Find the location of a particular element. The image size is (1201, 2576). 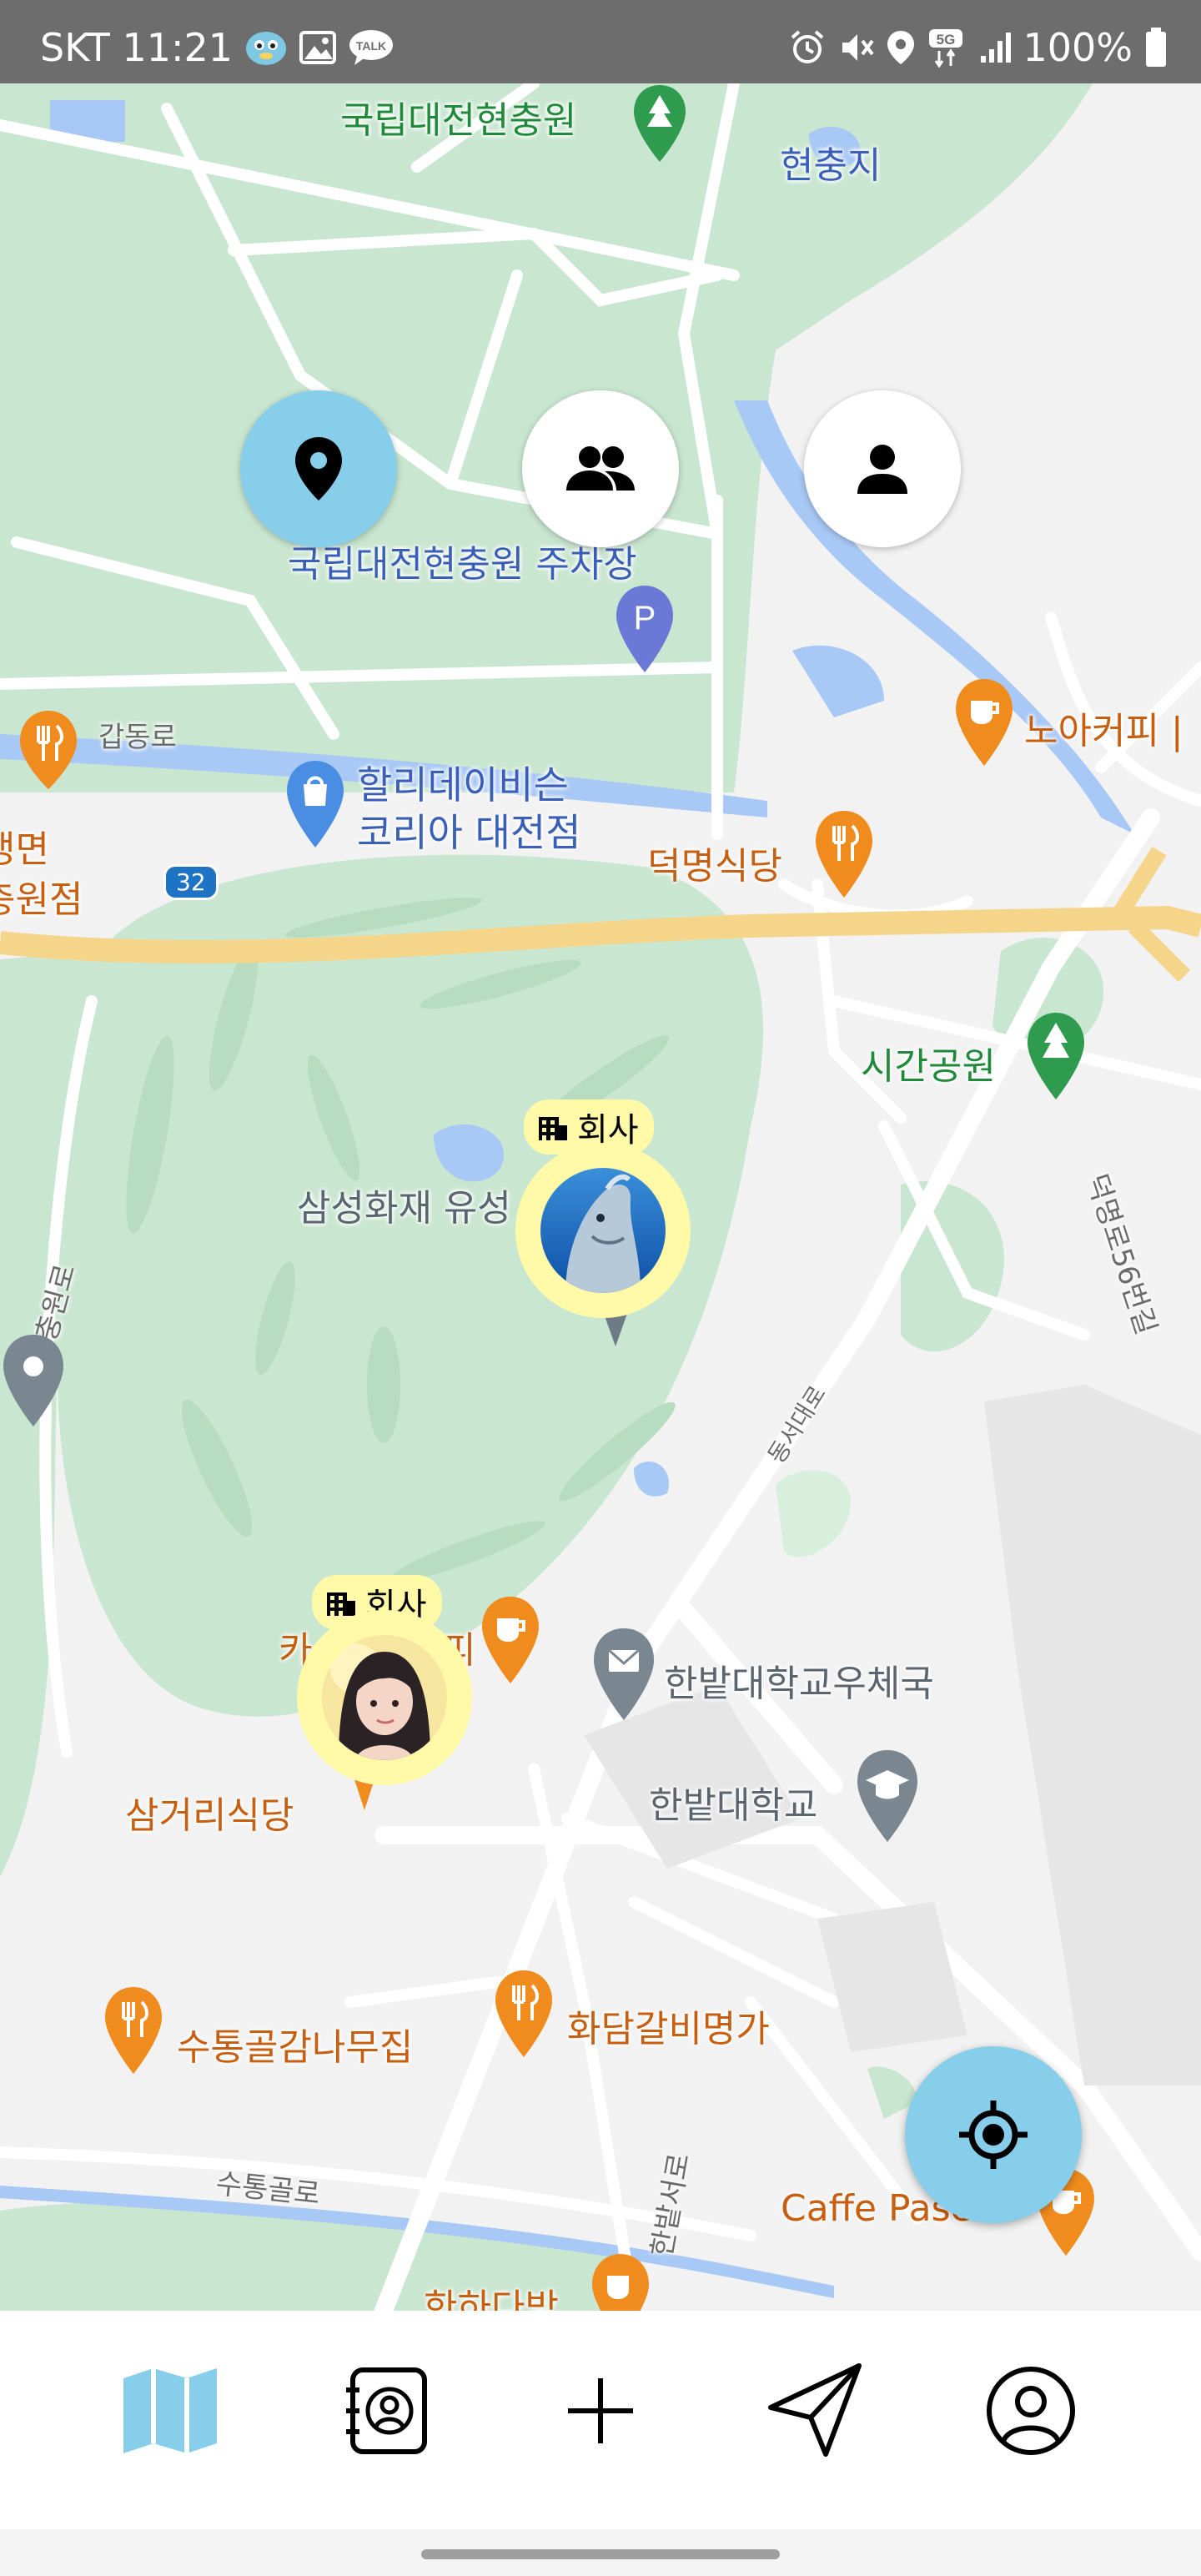

label-samsung: 삼성화재 유성 is located at coordinates (404, 1204).